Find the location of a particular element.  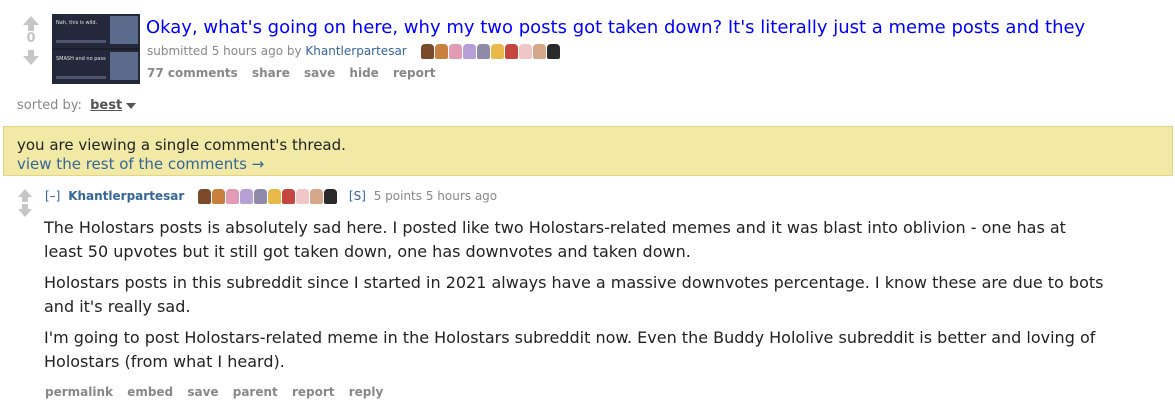

sort-dropdown: best is located at coordinates (106, 105).